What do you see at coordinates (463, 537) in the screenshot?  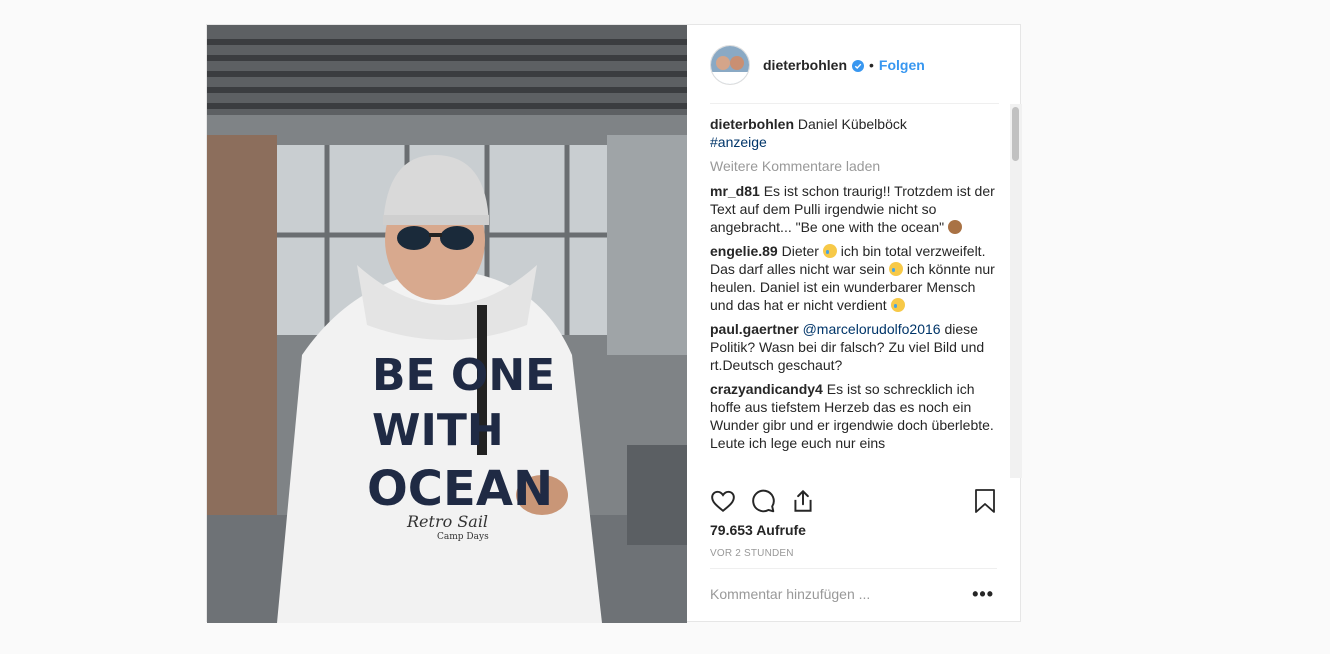 I see `svg-text: Camp Days` at bounding box center [463, 537].